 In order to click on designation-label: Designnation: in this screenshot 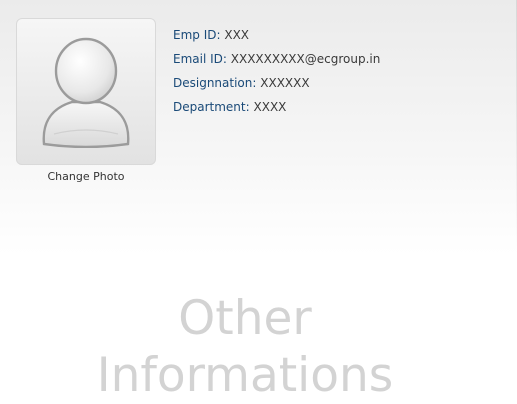, I will do `click(215, 83)`.